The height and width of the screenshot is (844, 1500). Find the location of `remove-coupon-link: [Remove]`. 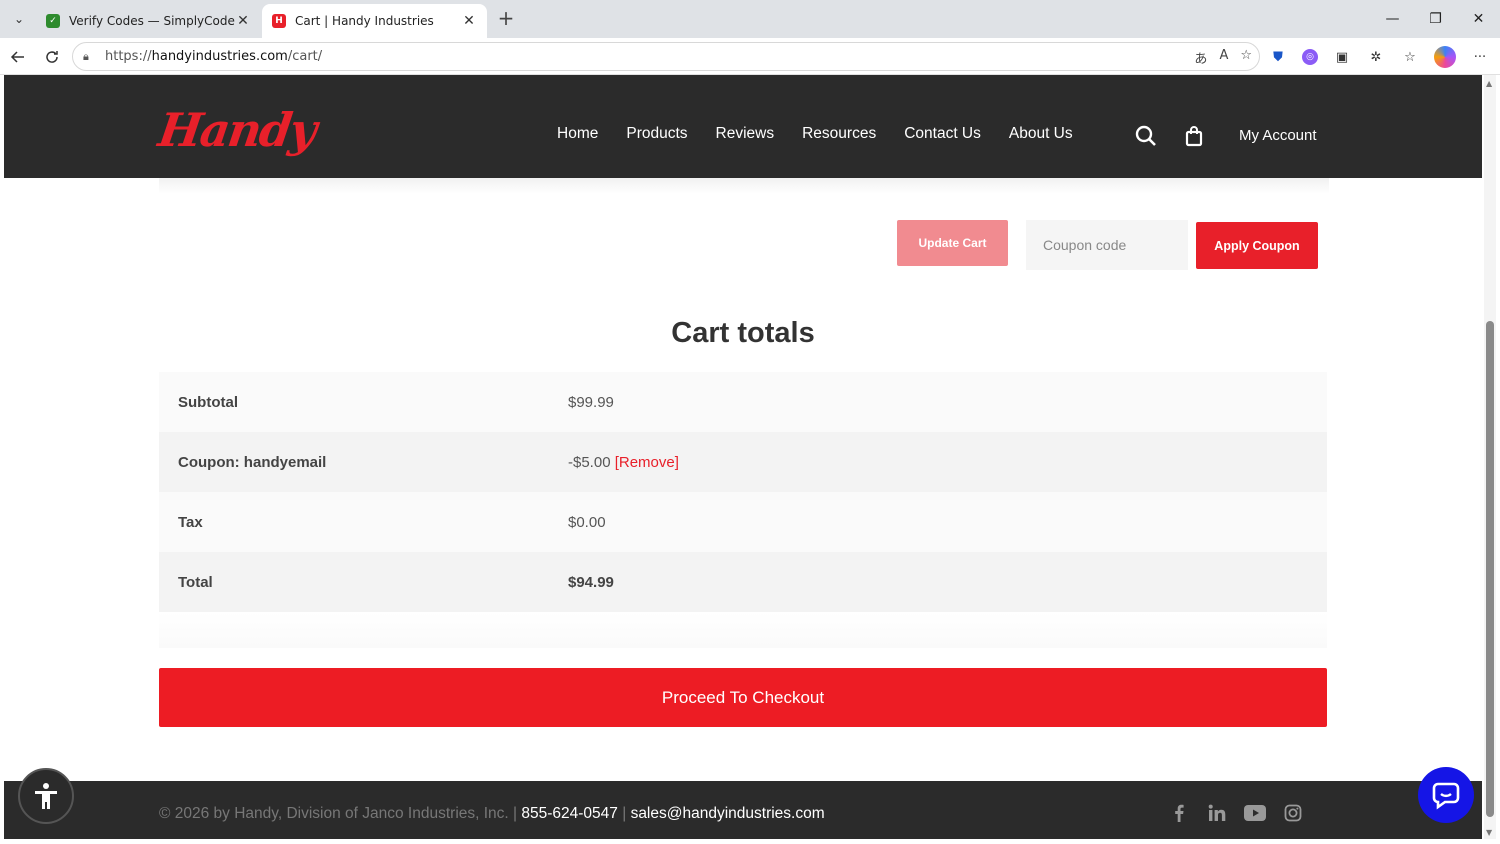

remove-coupon-link: [Remove] is located at coordinates (647, 462).